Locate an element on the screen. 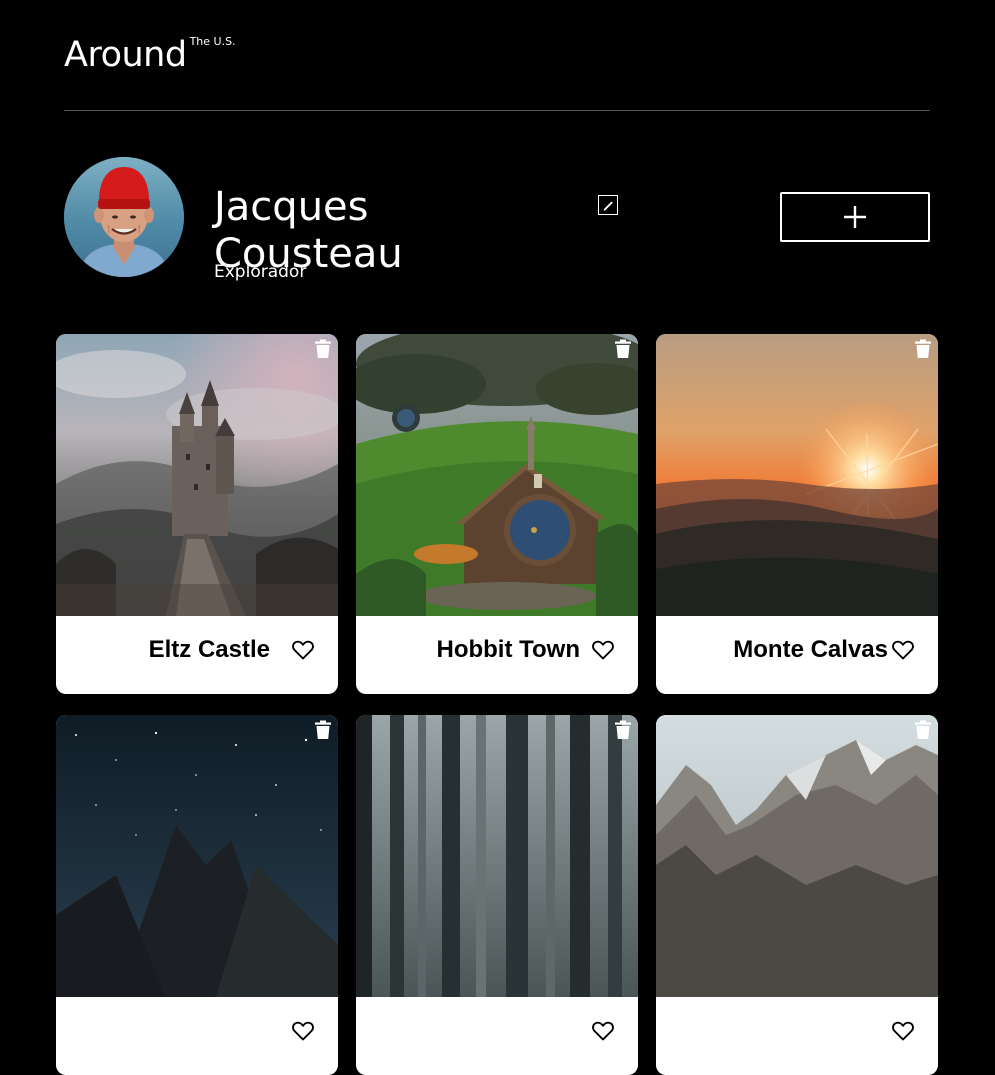  avatar is located at coordinates (124, 217).